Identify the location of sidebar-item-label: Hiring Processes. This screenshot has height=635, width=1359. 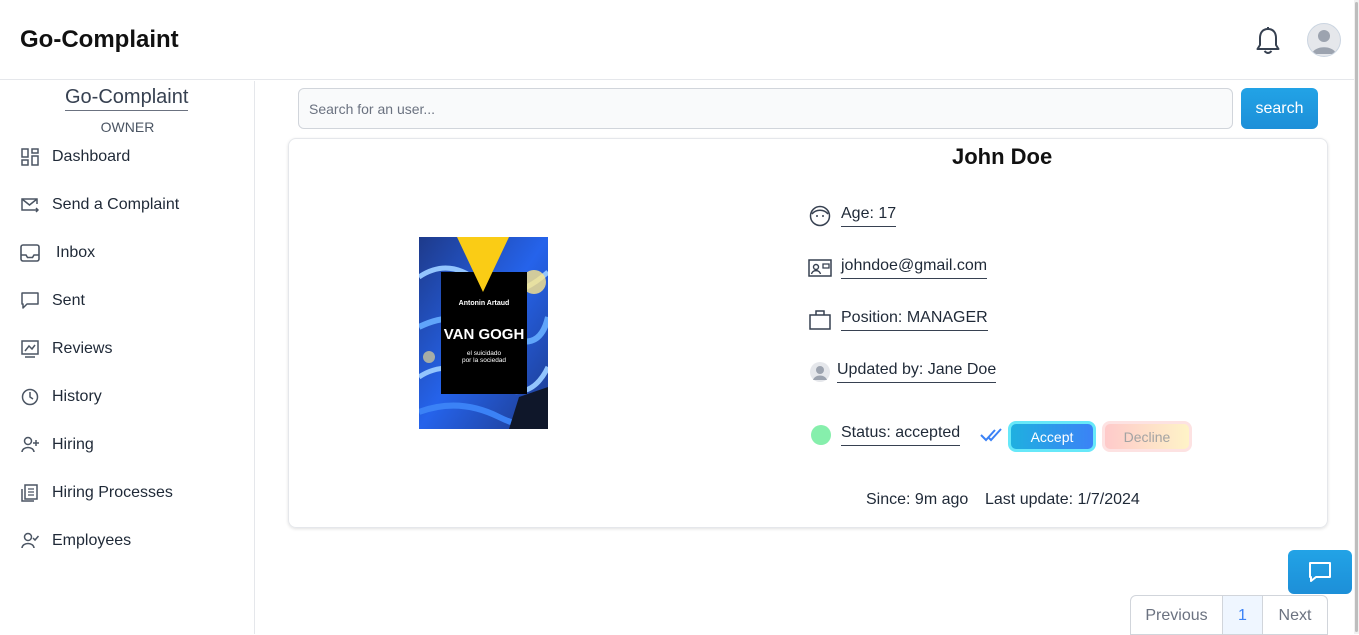
(112, 492).